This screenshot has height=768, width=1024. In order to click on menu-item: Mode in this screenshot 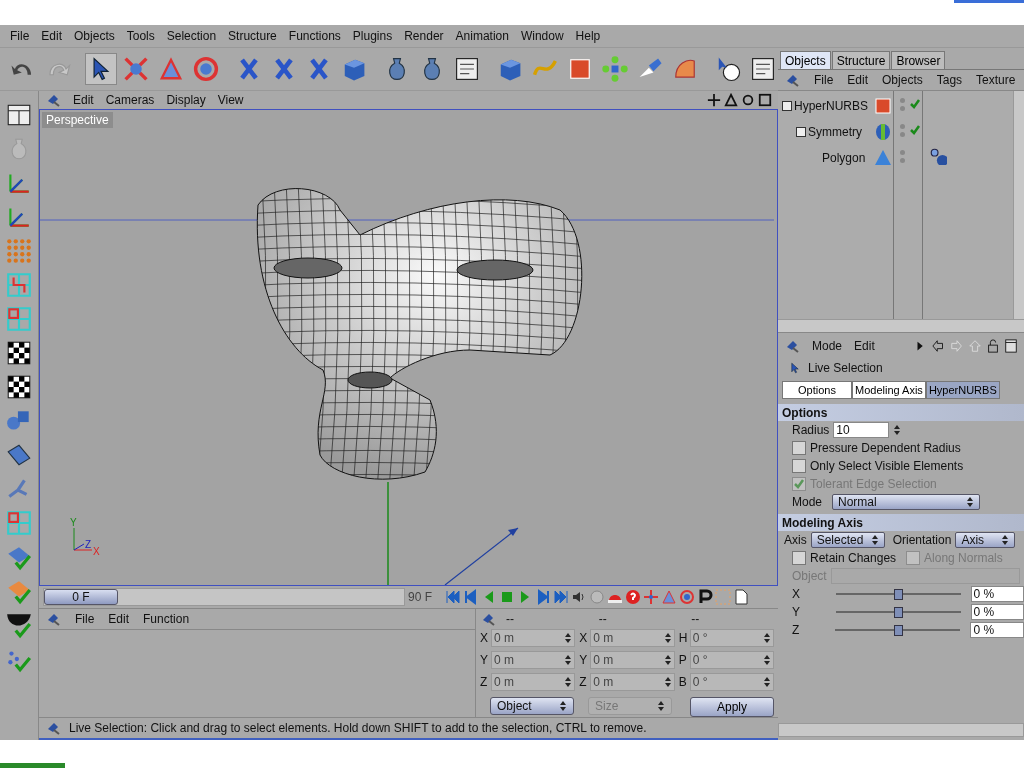, I will do `click(827, 346)`.